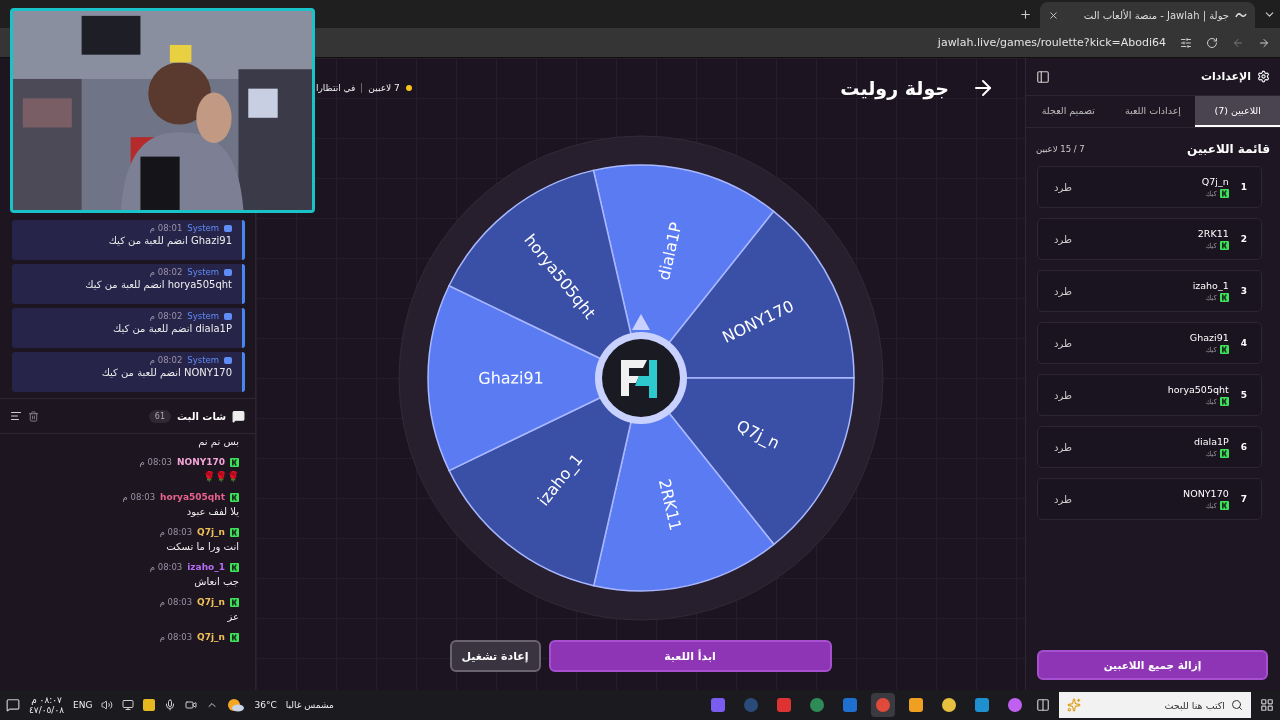 The image size is (1280, 720). I want to click on message-text: عز, so click(233, 616).